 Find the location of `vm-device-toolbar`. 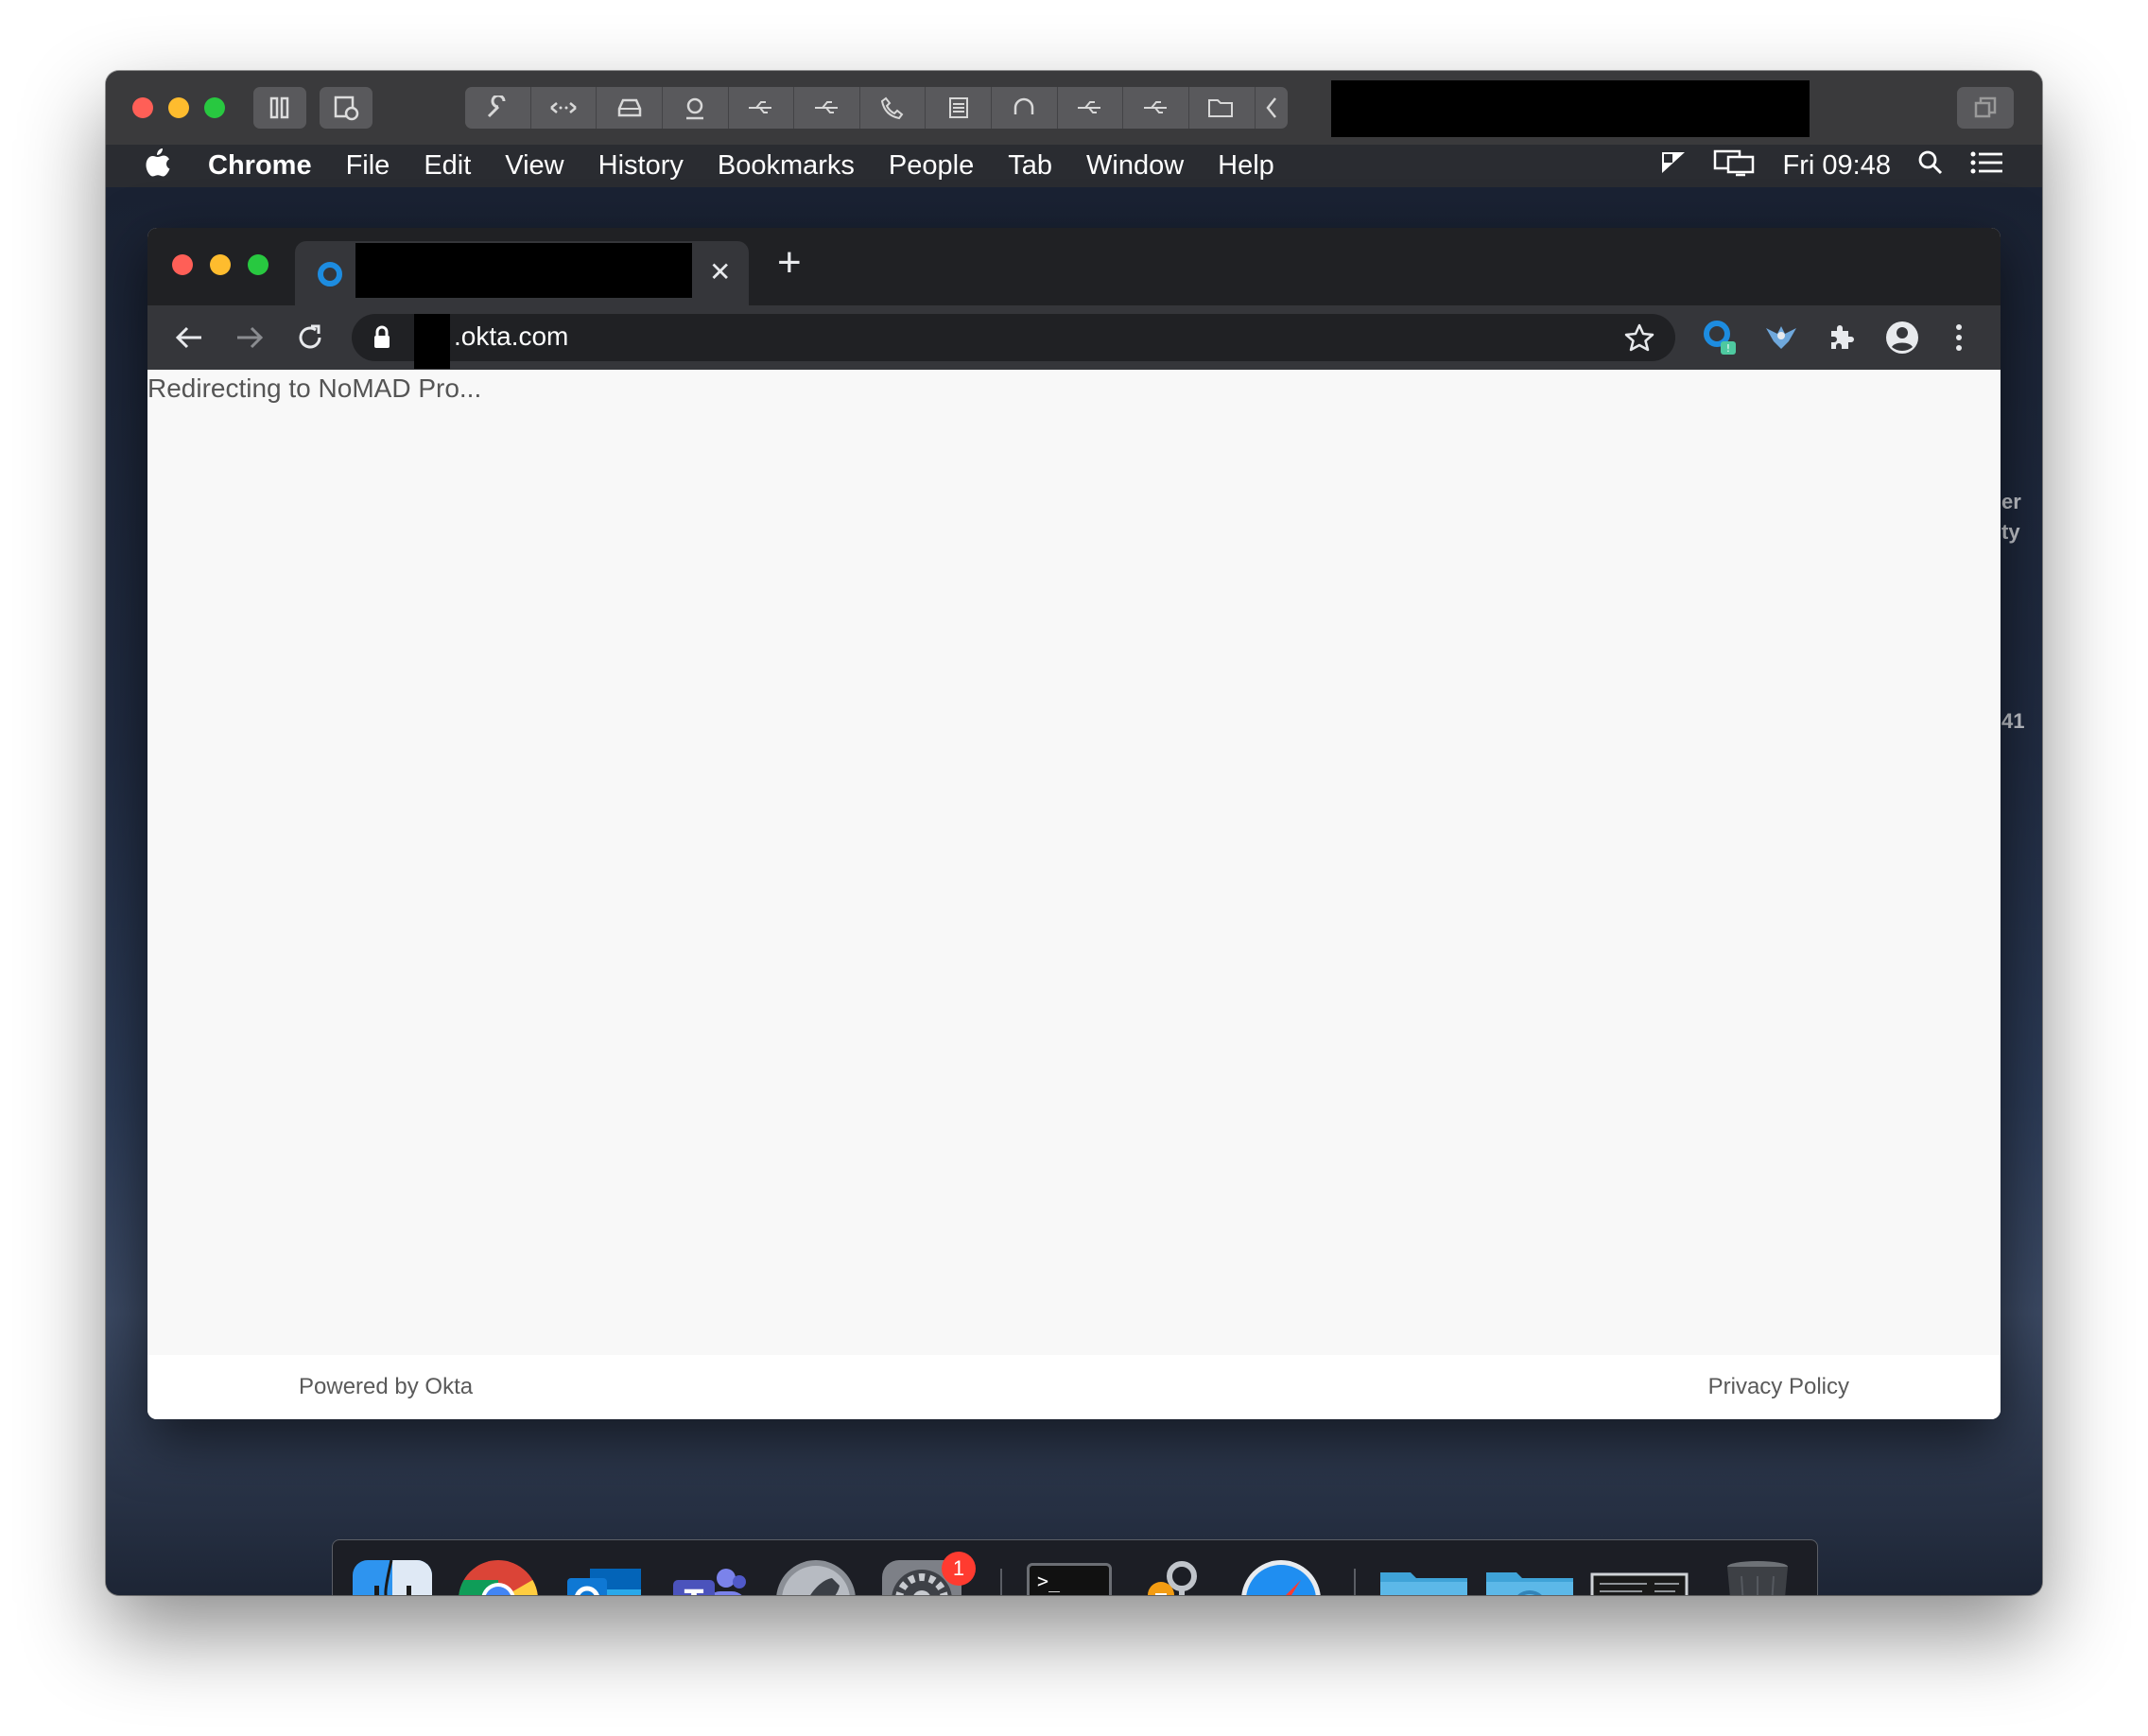

vm-device-toolbar is located at coordinates (876, 108).